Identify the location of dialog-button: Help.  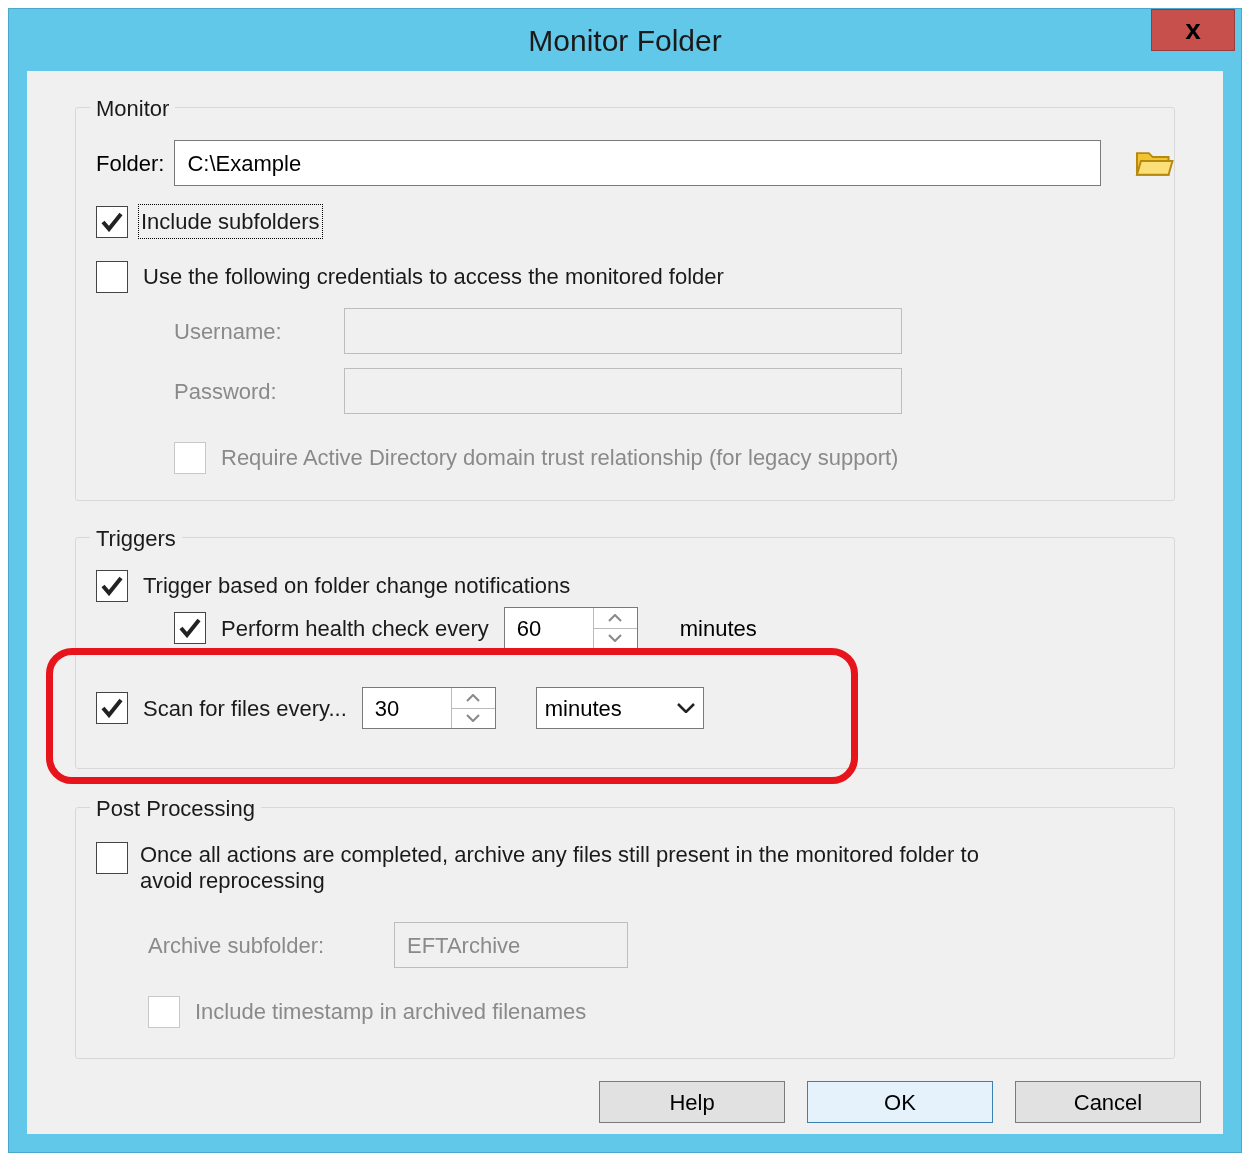
(692, 1102).